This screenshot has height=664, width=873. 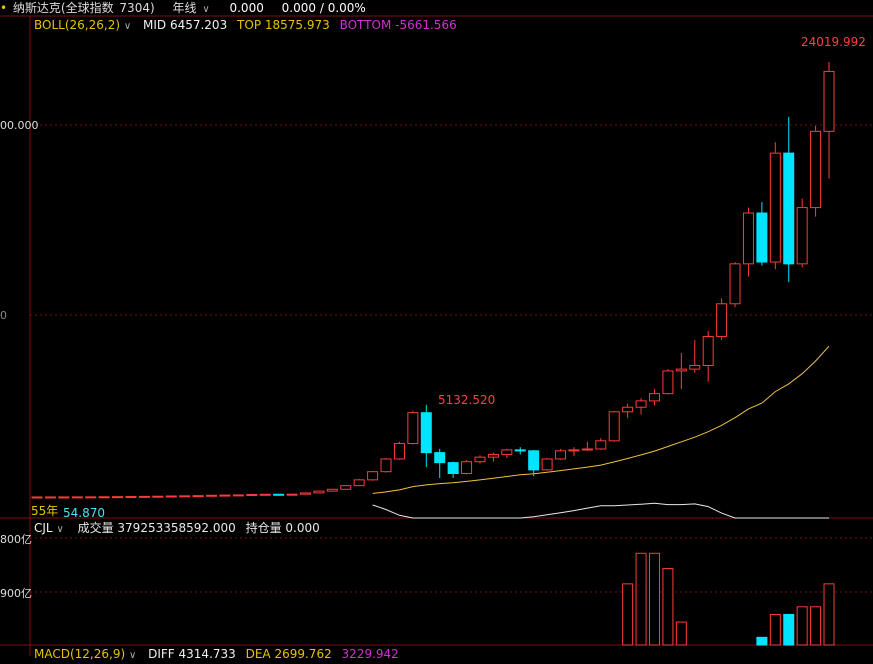 I want to click on vol-tick-1: 800亿, so click(x=16, y=539).